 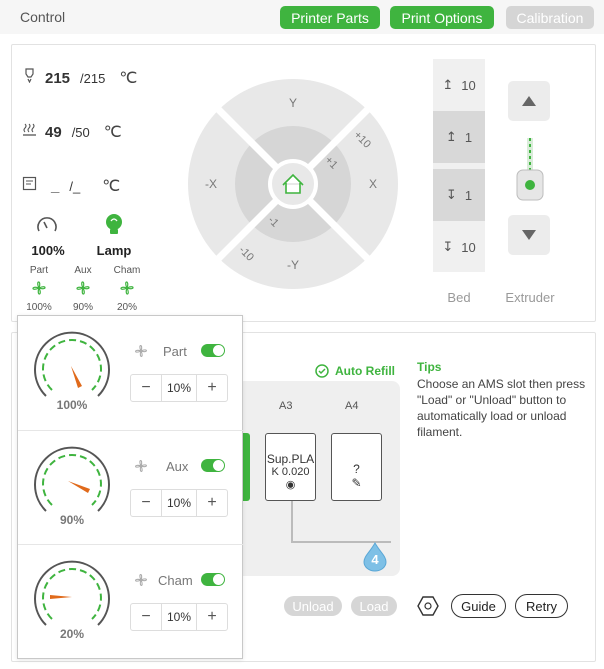 I want to click on bed-current: 49, so click(x=53, y=132).